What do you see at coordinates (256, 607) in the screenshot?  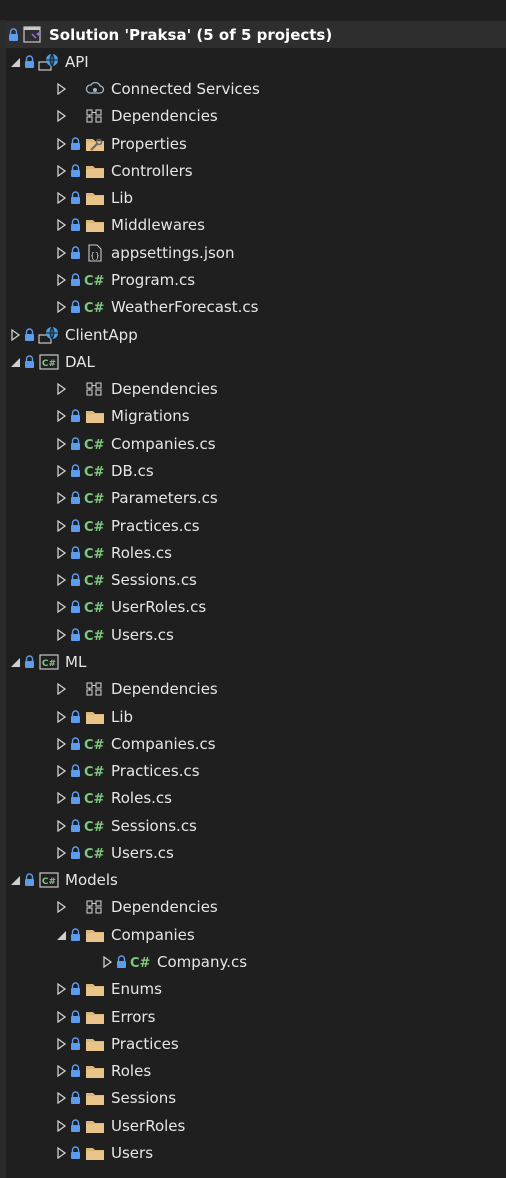 I see `tree-item-userroles-cs: C# UserRoles.cs` at bounding box center [256, 607].